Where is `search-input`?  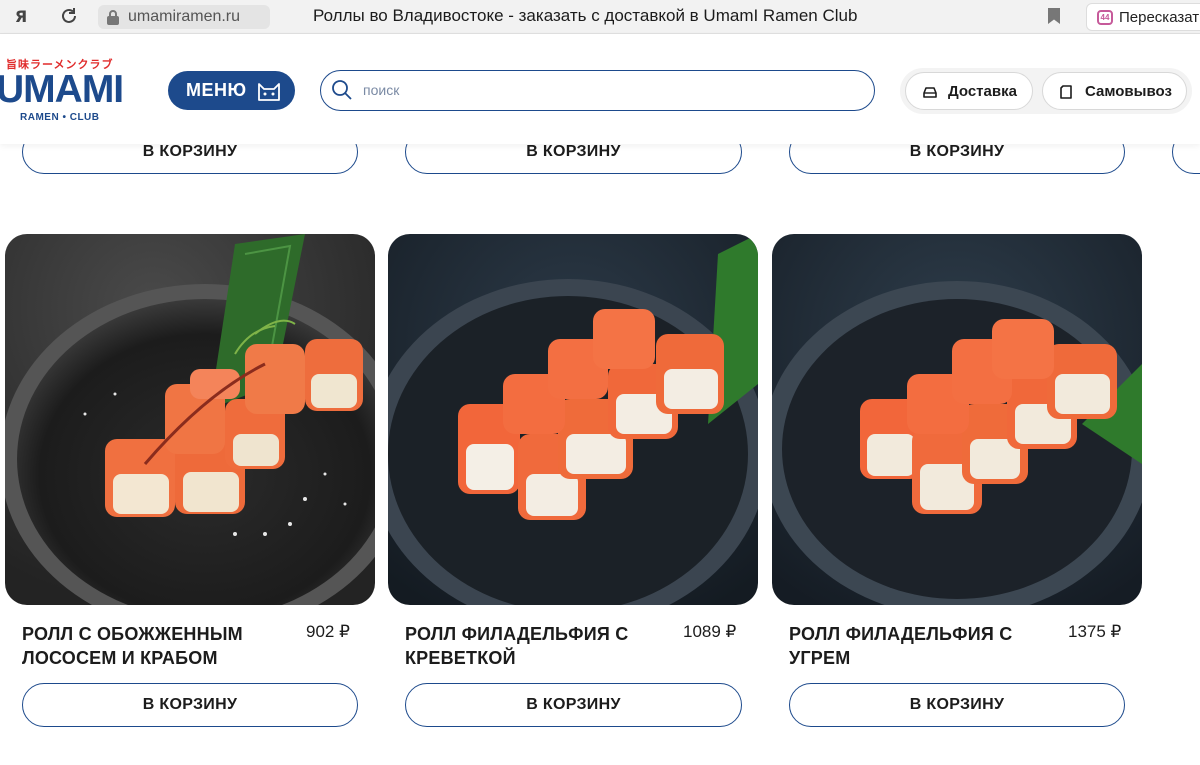
search-input is located at coordinates (603, 90).